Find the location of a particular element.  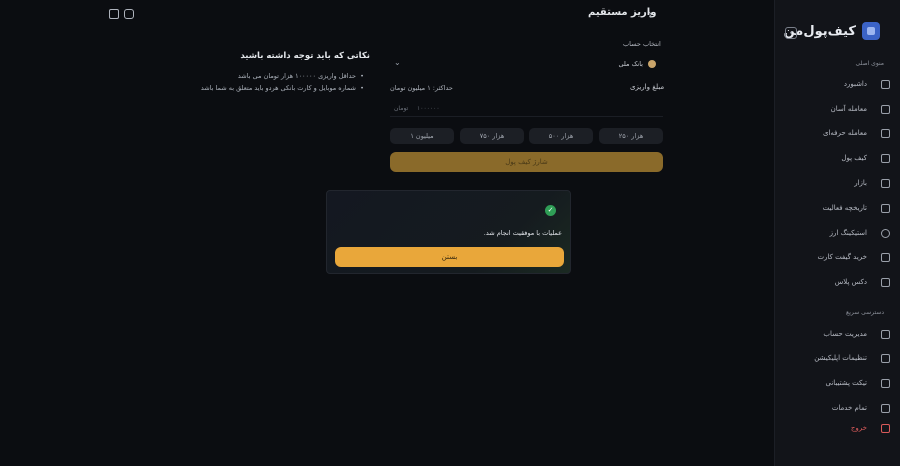

logout-icon is located at coordinates (885, 428).